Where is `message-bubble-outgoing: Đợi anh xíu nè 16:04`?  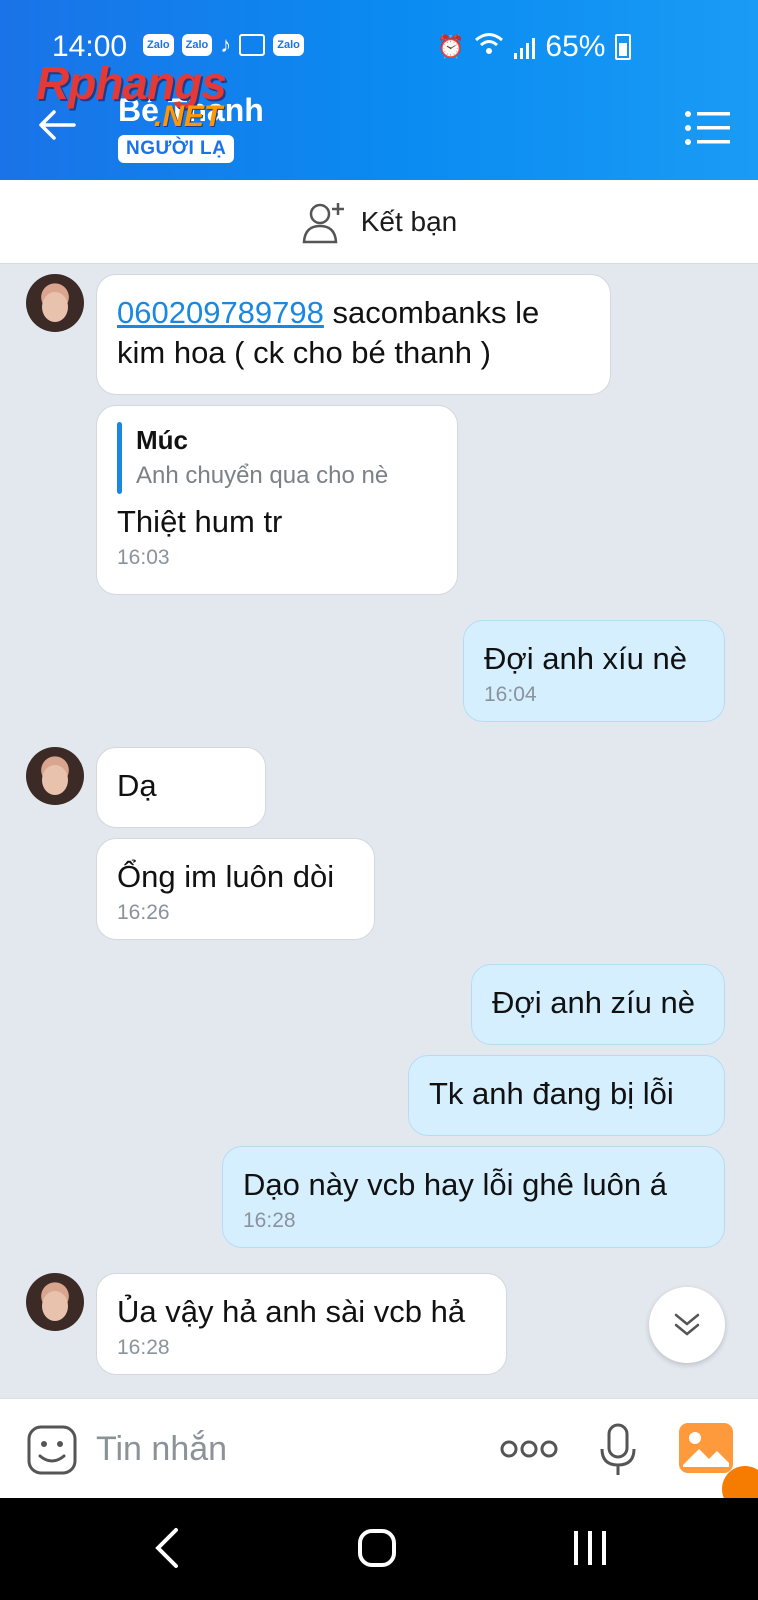 message-bubble-outgoing: Đợi anh xíu nè 16:04 is located at coordinates (594, 671).